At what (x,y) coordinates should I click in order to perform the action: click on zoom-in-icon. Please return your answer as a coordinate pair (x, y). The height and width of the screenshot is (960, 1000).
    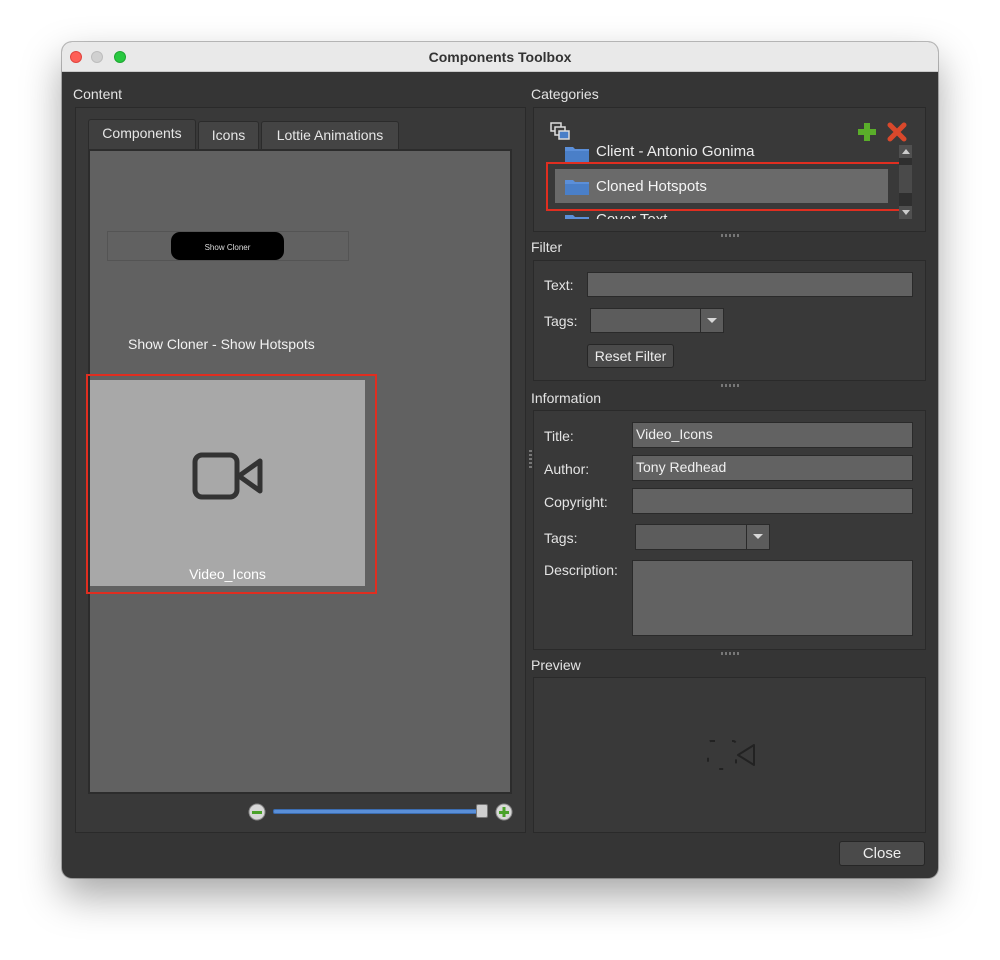
    Looking at the image, I should click on (504, 812).